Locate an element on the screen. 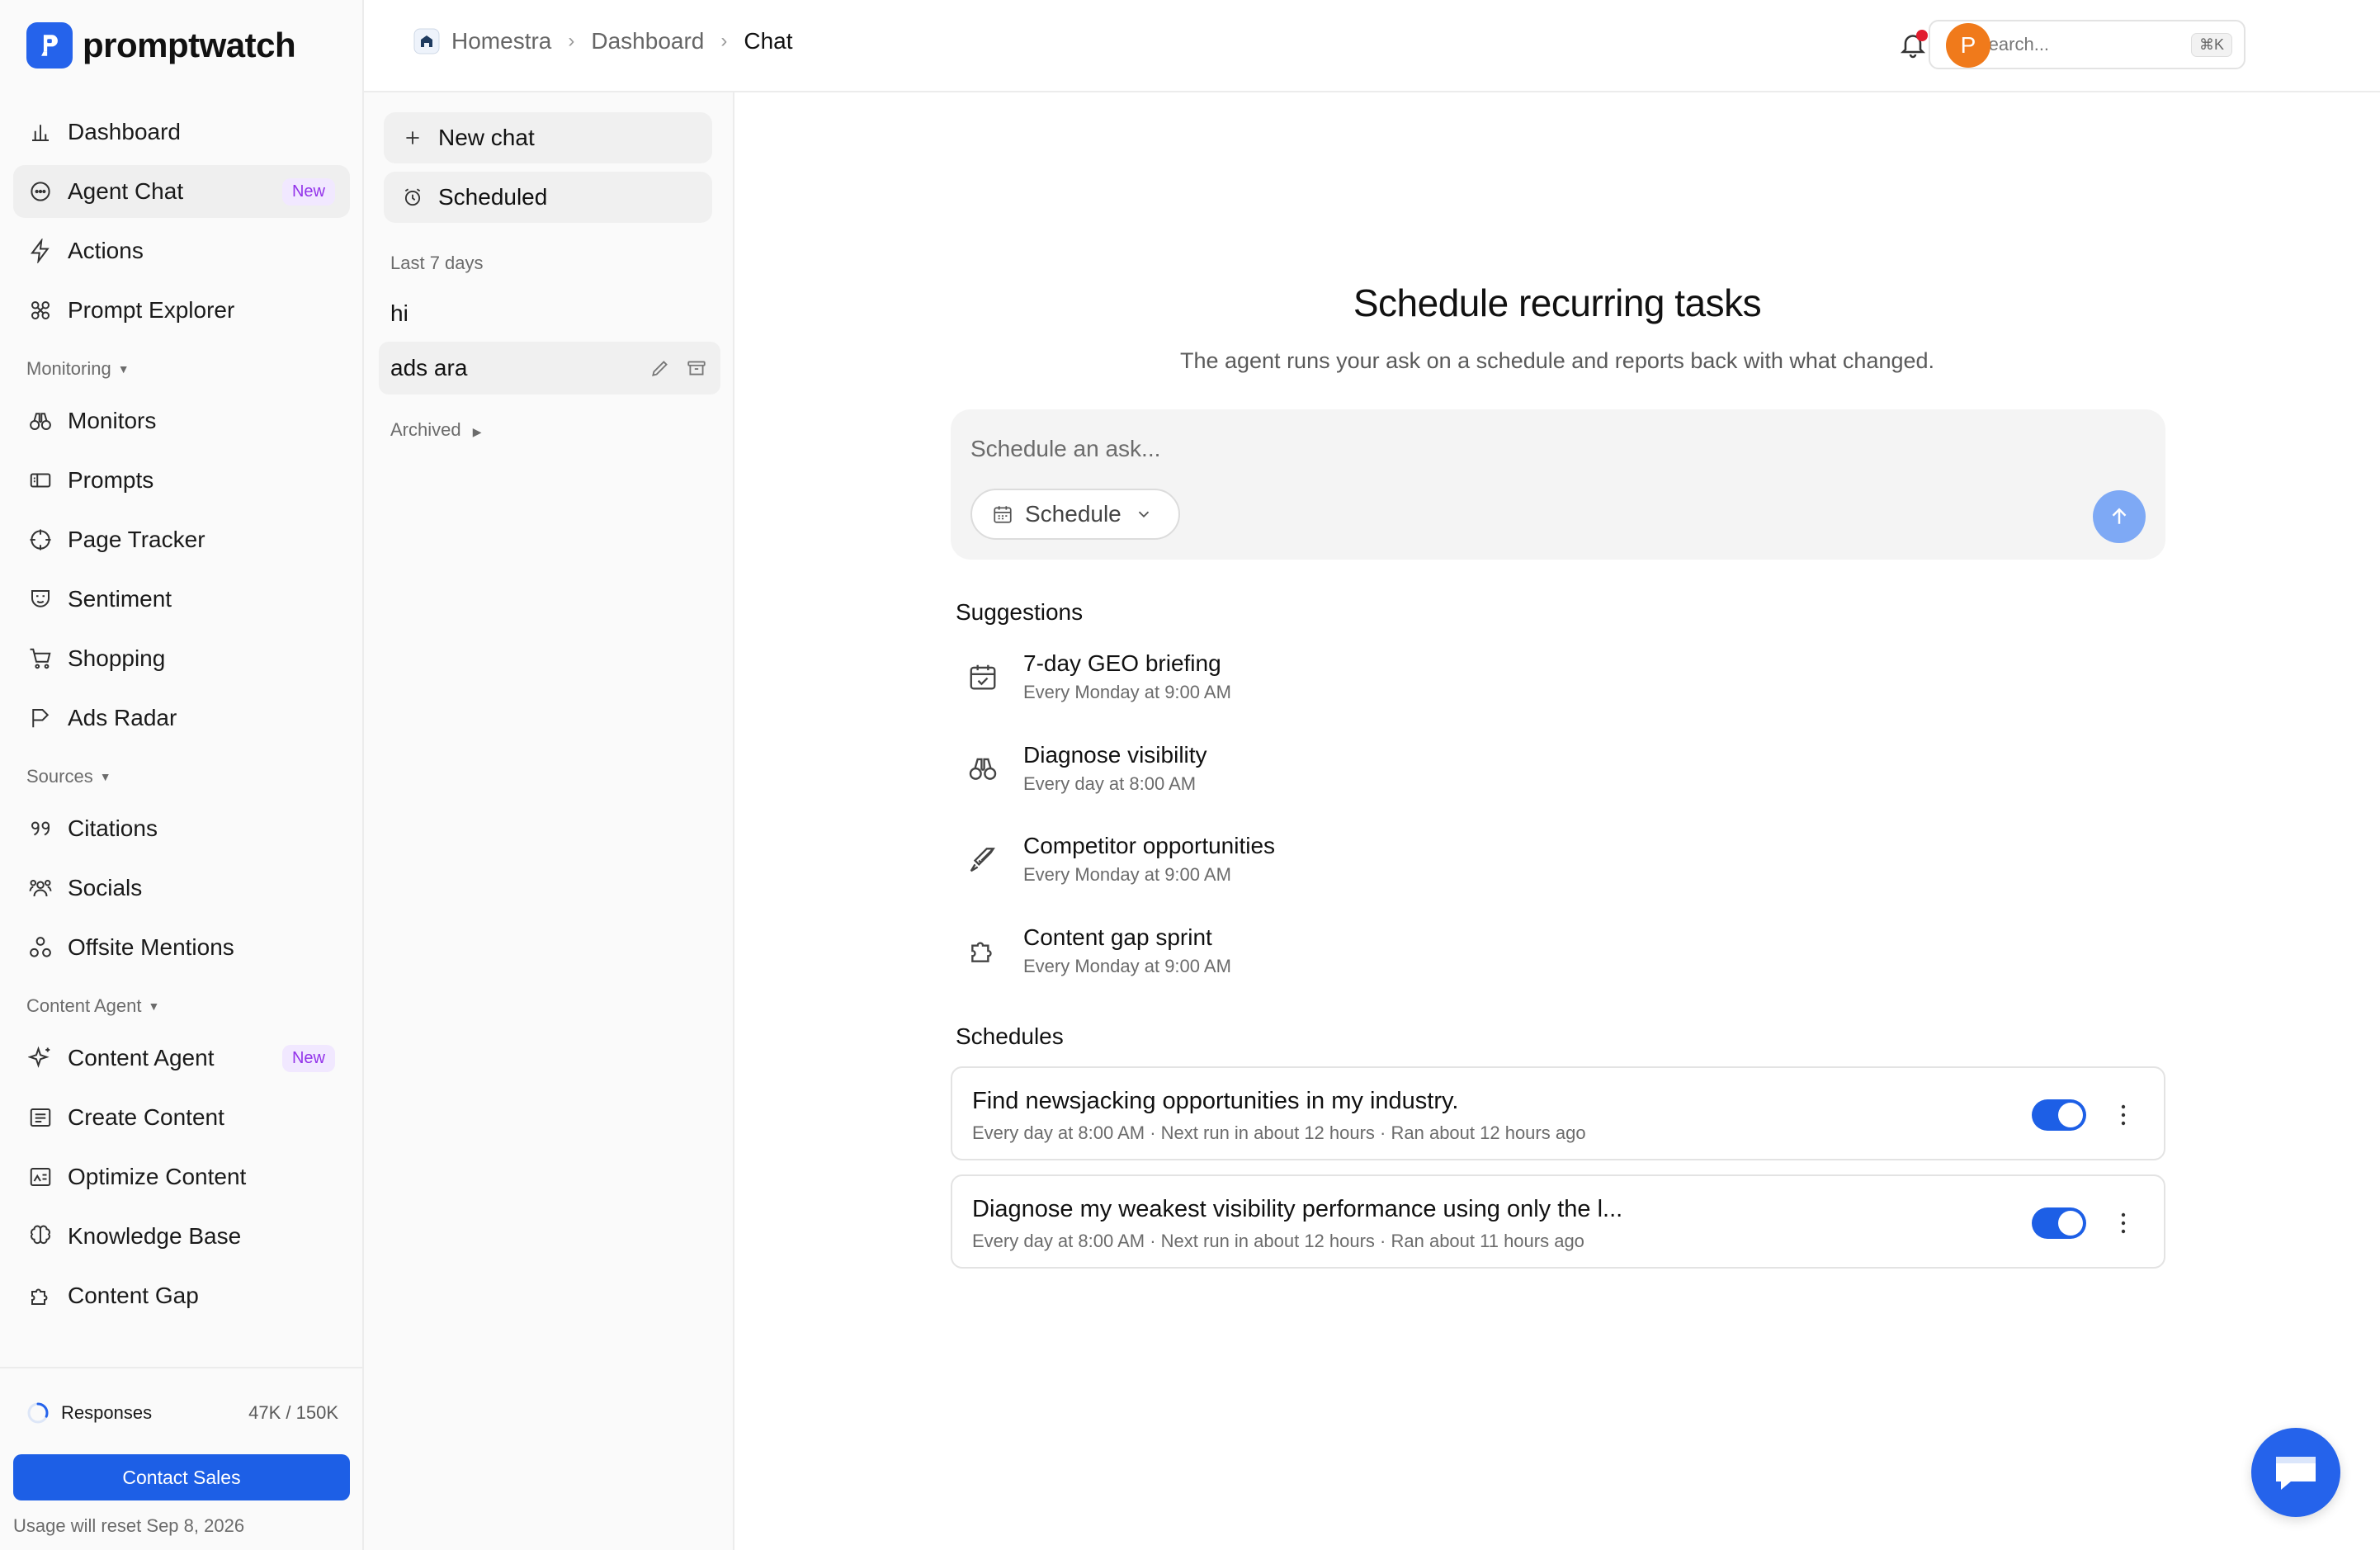 The height and width of the screenshot is (1550, 2380). suggestion-title: 7-day GEO briefing is located at coordinates (1122, 663).